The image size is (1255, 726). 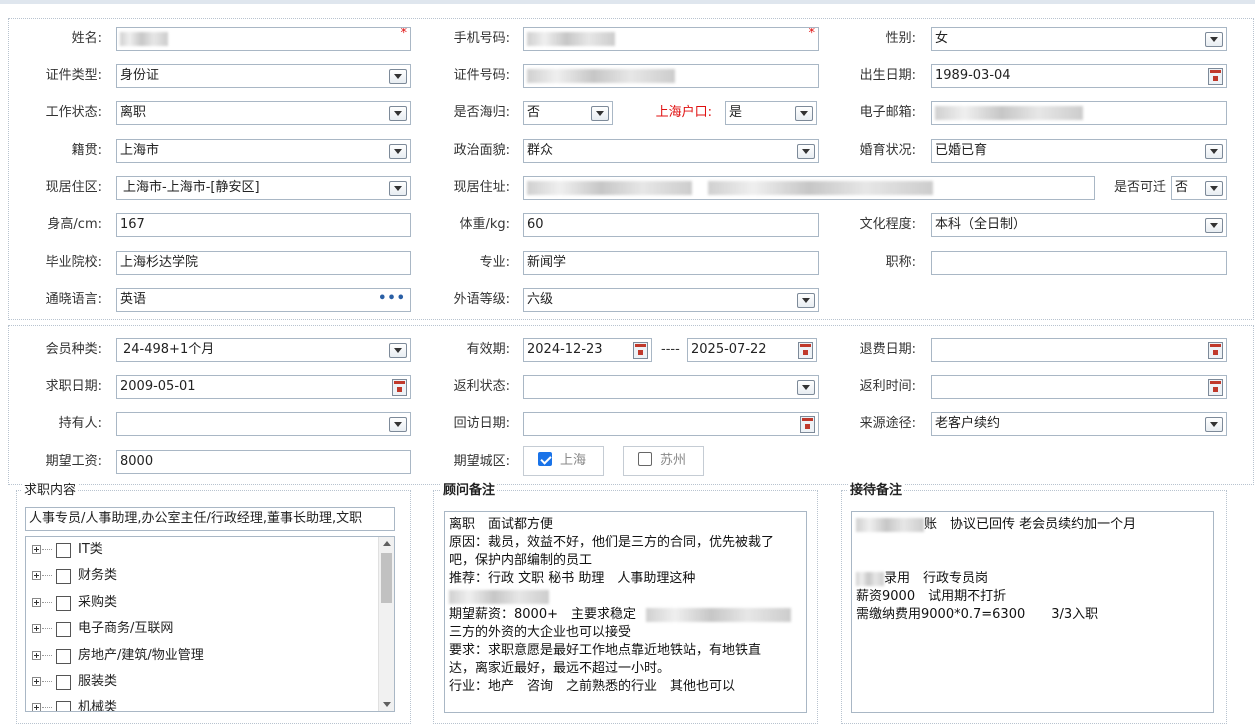 What do you see at coordinates (1079, 424) in the screenshot?
I see `source-select: 老客户续约` at bounding box center [1079, 424].